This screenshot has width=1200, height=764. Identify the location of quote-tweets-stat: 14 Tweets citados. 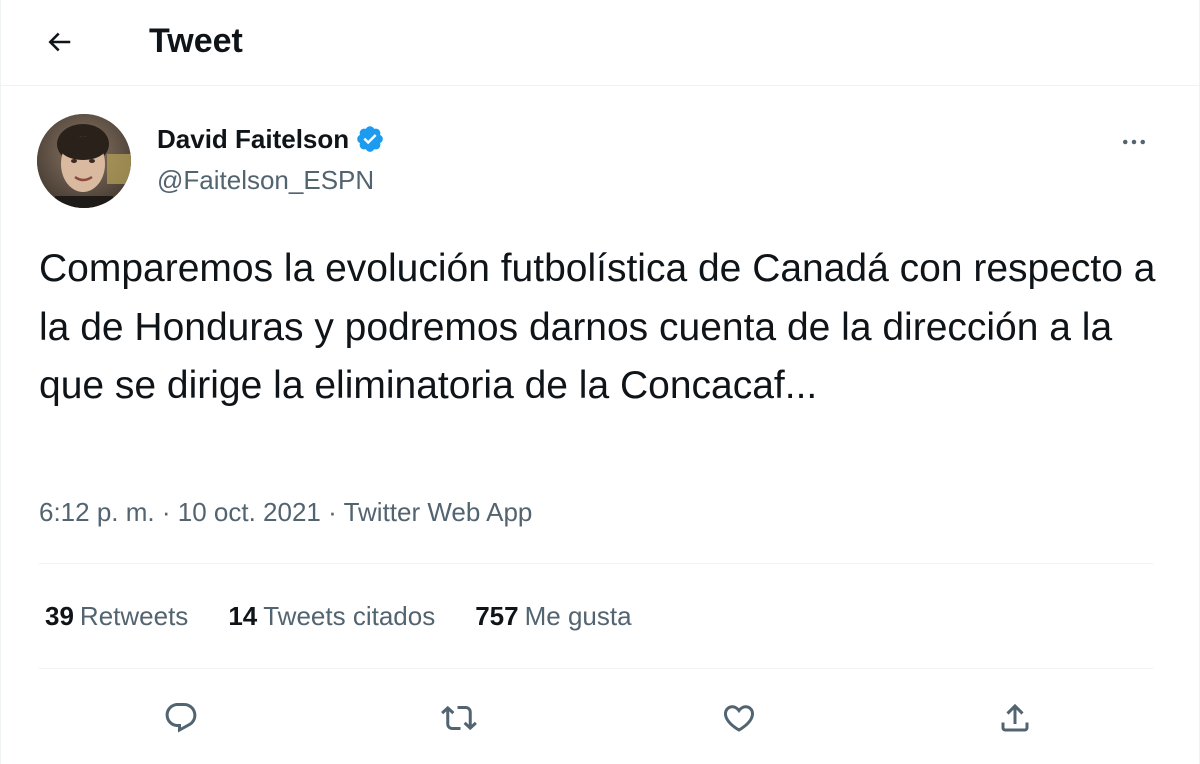
(331, 616).